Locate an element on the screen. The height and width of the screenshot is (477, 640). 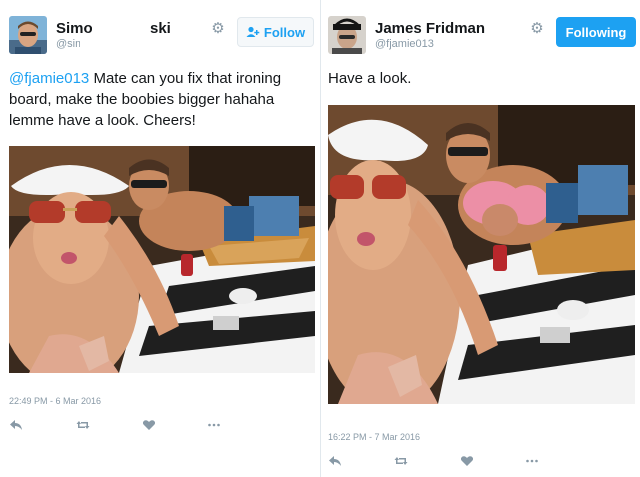
mention-link: @fjamie013 is located at coordinates (49, 78).